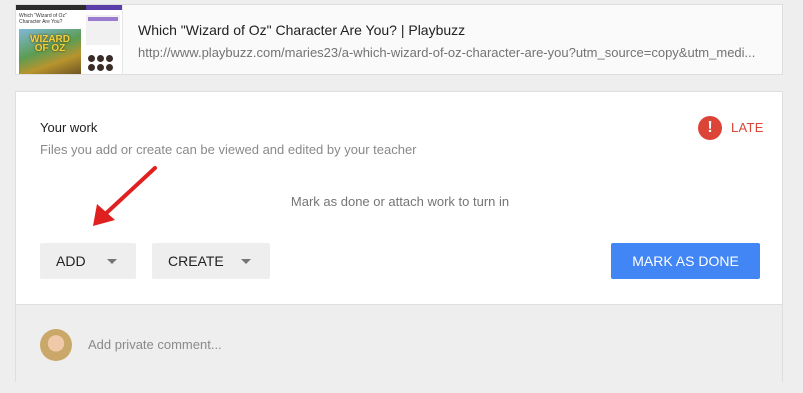 The image size is (803, 393). Describe the element at coordinates (128, 193) in the screenshot. I see `arrow-shaft` at that location.